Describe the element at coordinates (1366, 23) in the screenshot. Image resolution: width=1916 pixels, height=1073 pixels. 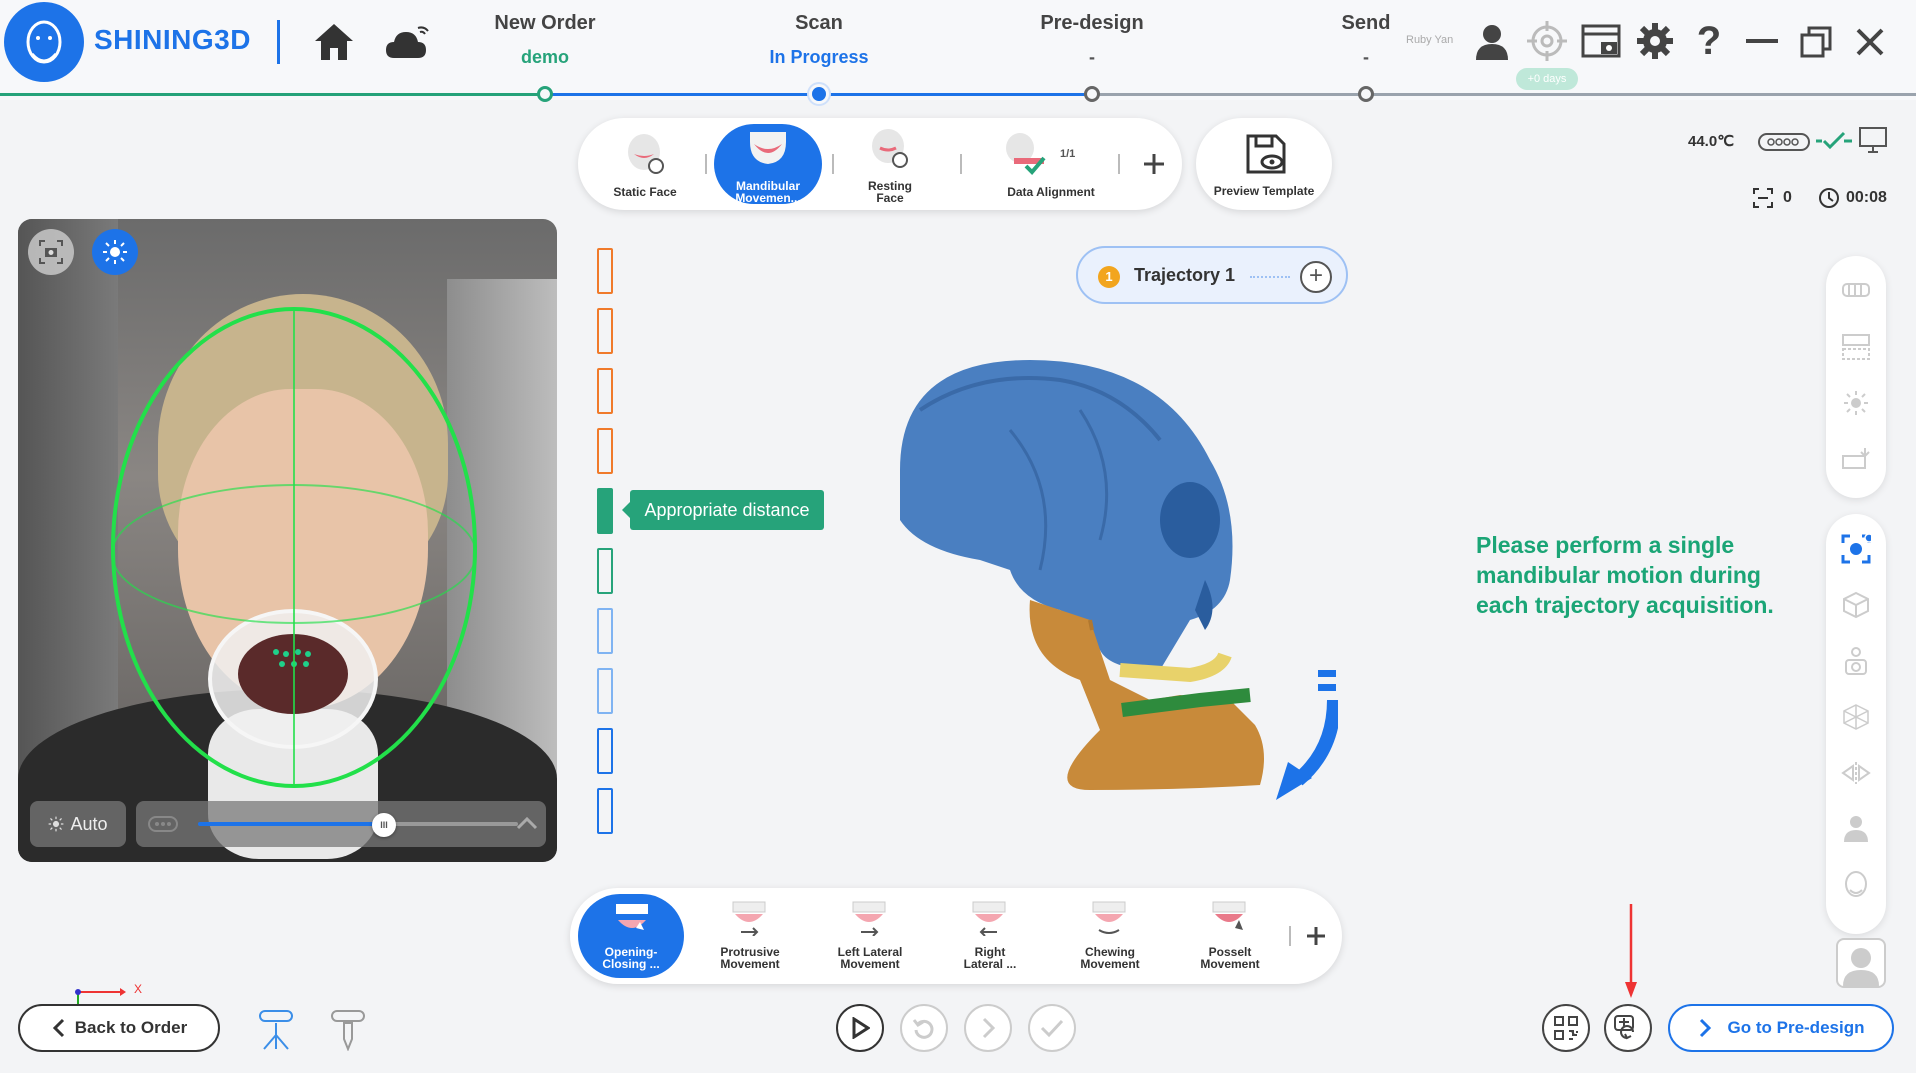
I see `step-title: Send` at that location.